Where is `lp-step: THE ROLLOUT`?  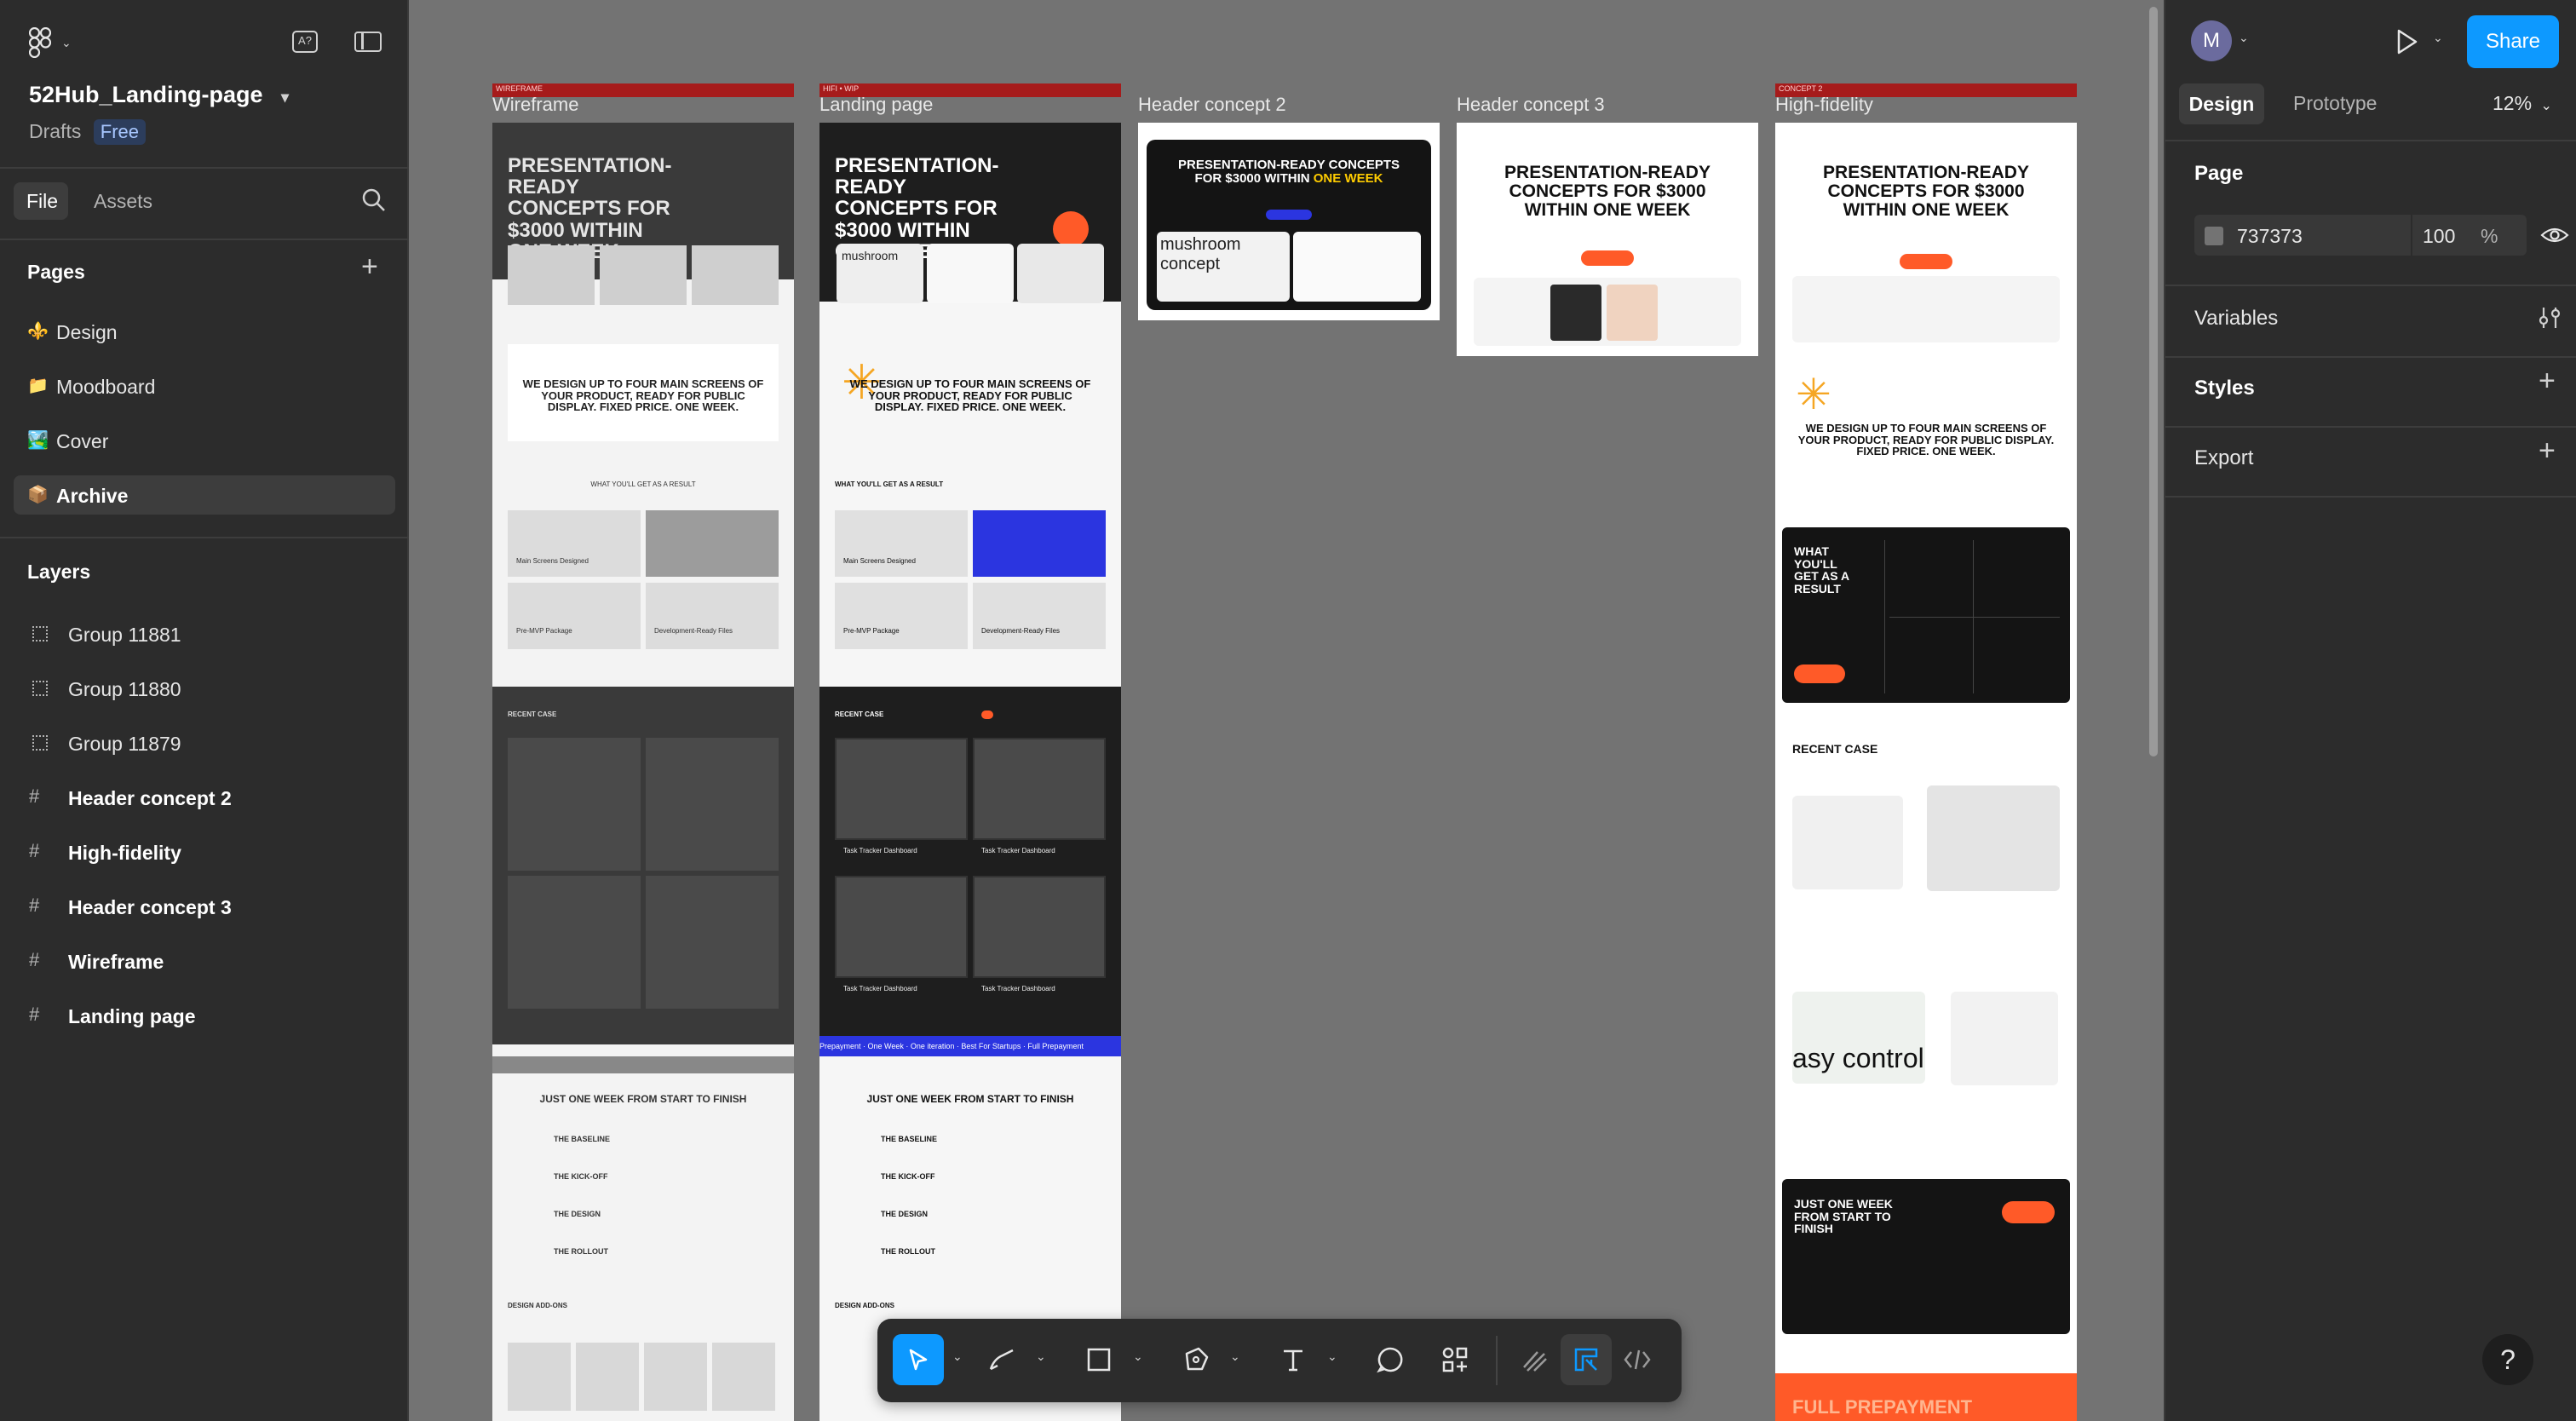 lp-step: THE ROLLOUT is located at coordinates (908, 1252).